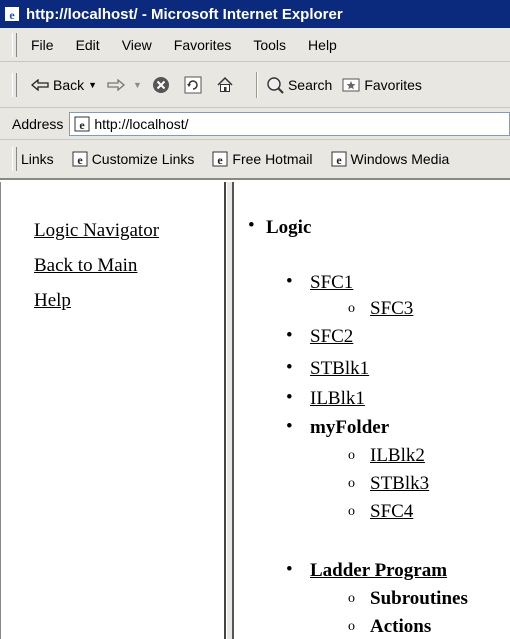  Describe the element at coordinates (137, 85) in the screenshot. I see `forward-dropdown-icon: ▼` at that location.